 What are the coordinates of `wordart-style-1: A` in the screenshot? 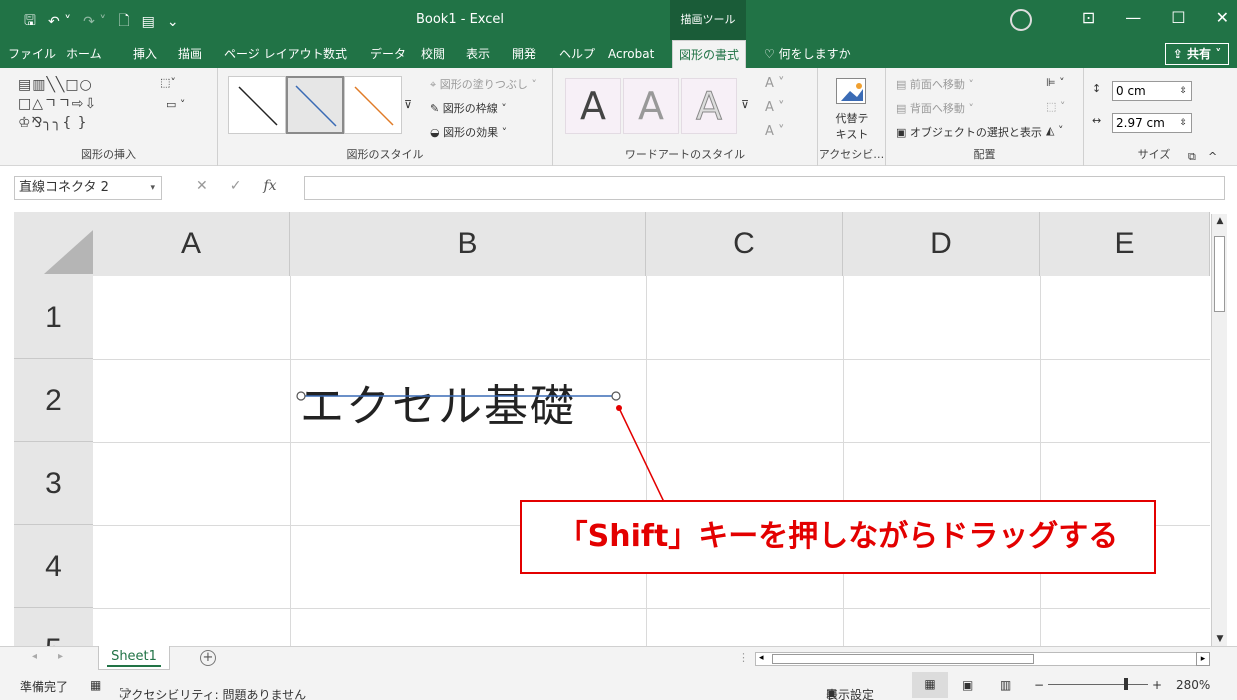 It's located at (593, 106).